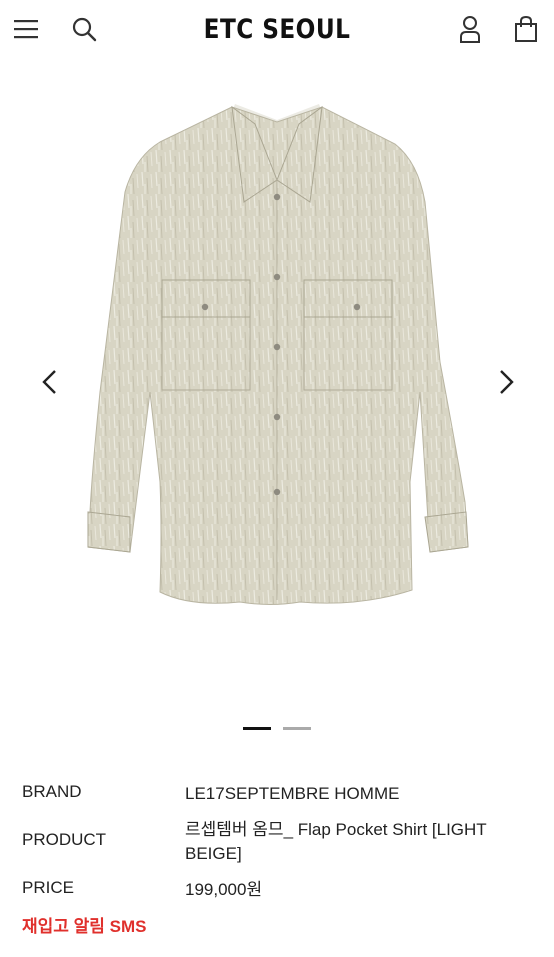 This screenshot has width=554, height=957. Describe the element at coordinates (470, 29) in the screenshot. I see `account-icon` at that location.